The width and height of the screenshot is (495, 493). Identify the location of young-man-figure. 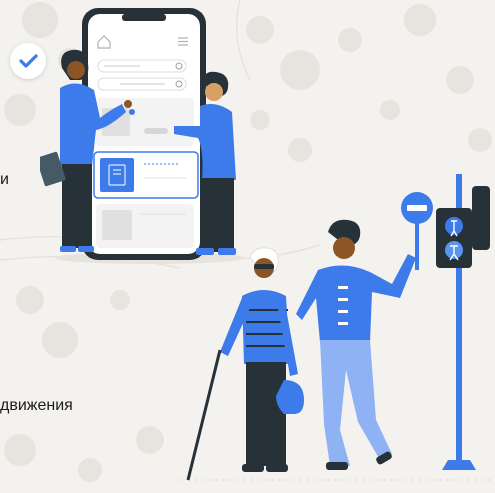
(356, 344).